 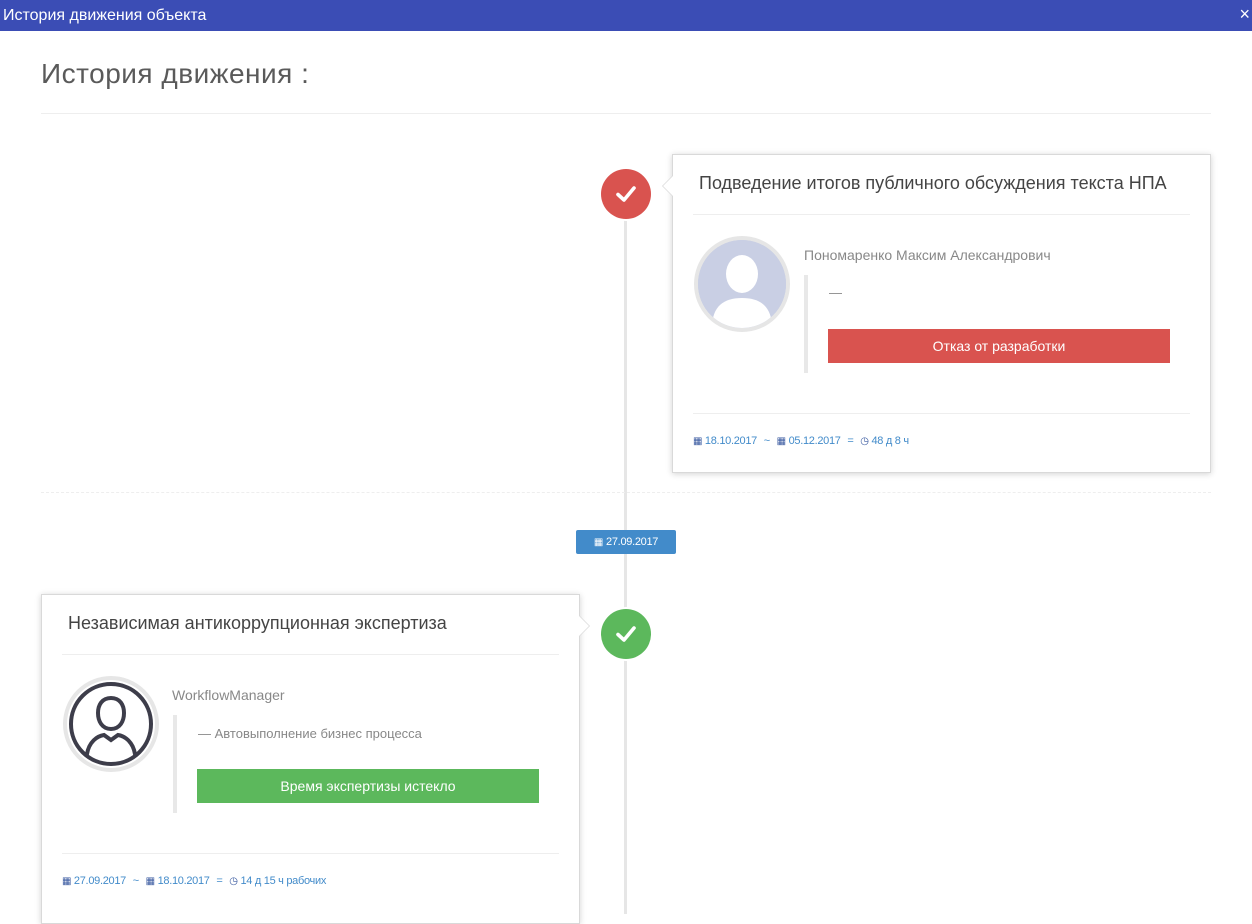 I want to click on status-label: Время экспертизы истекло, so click(x=368, y=786).